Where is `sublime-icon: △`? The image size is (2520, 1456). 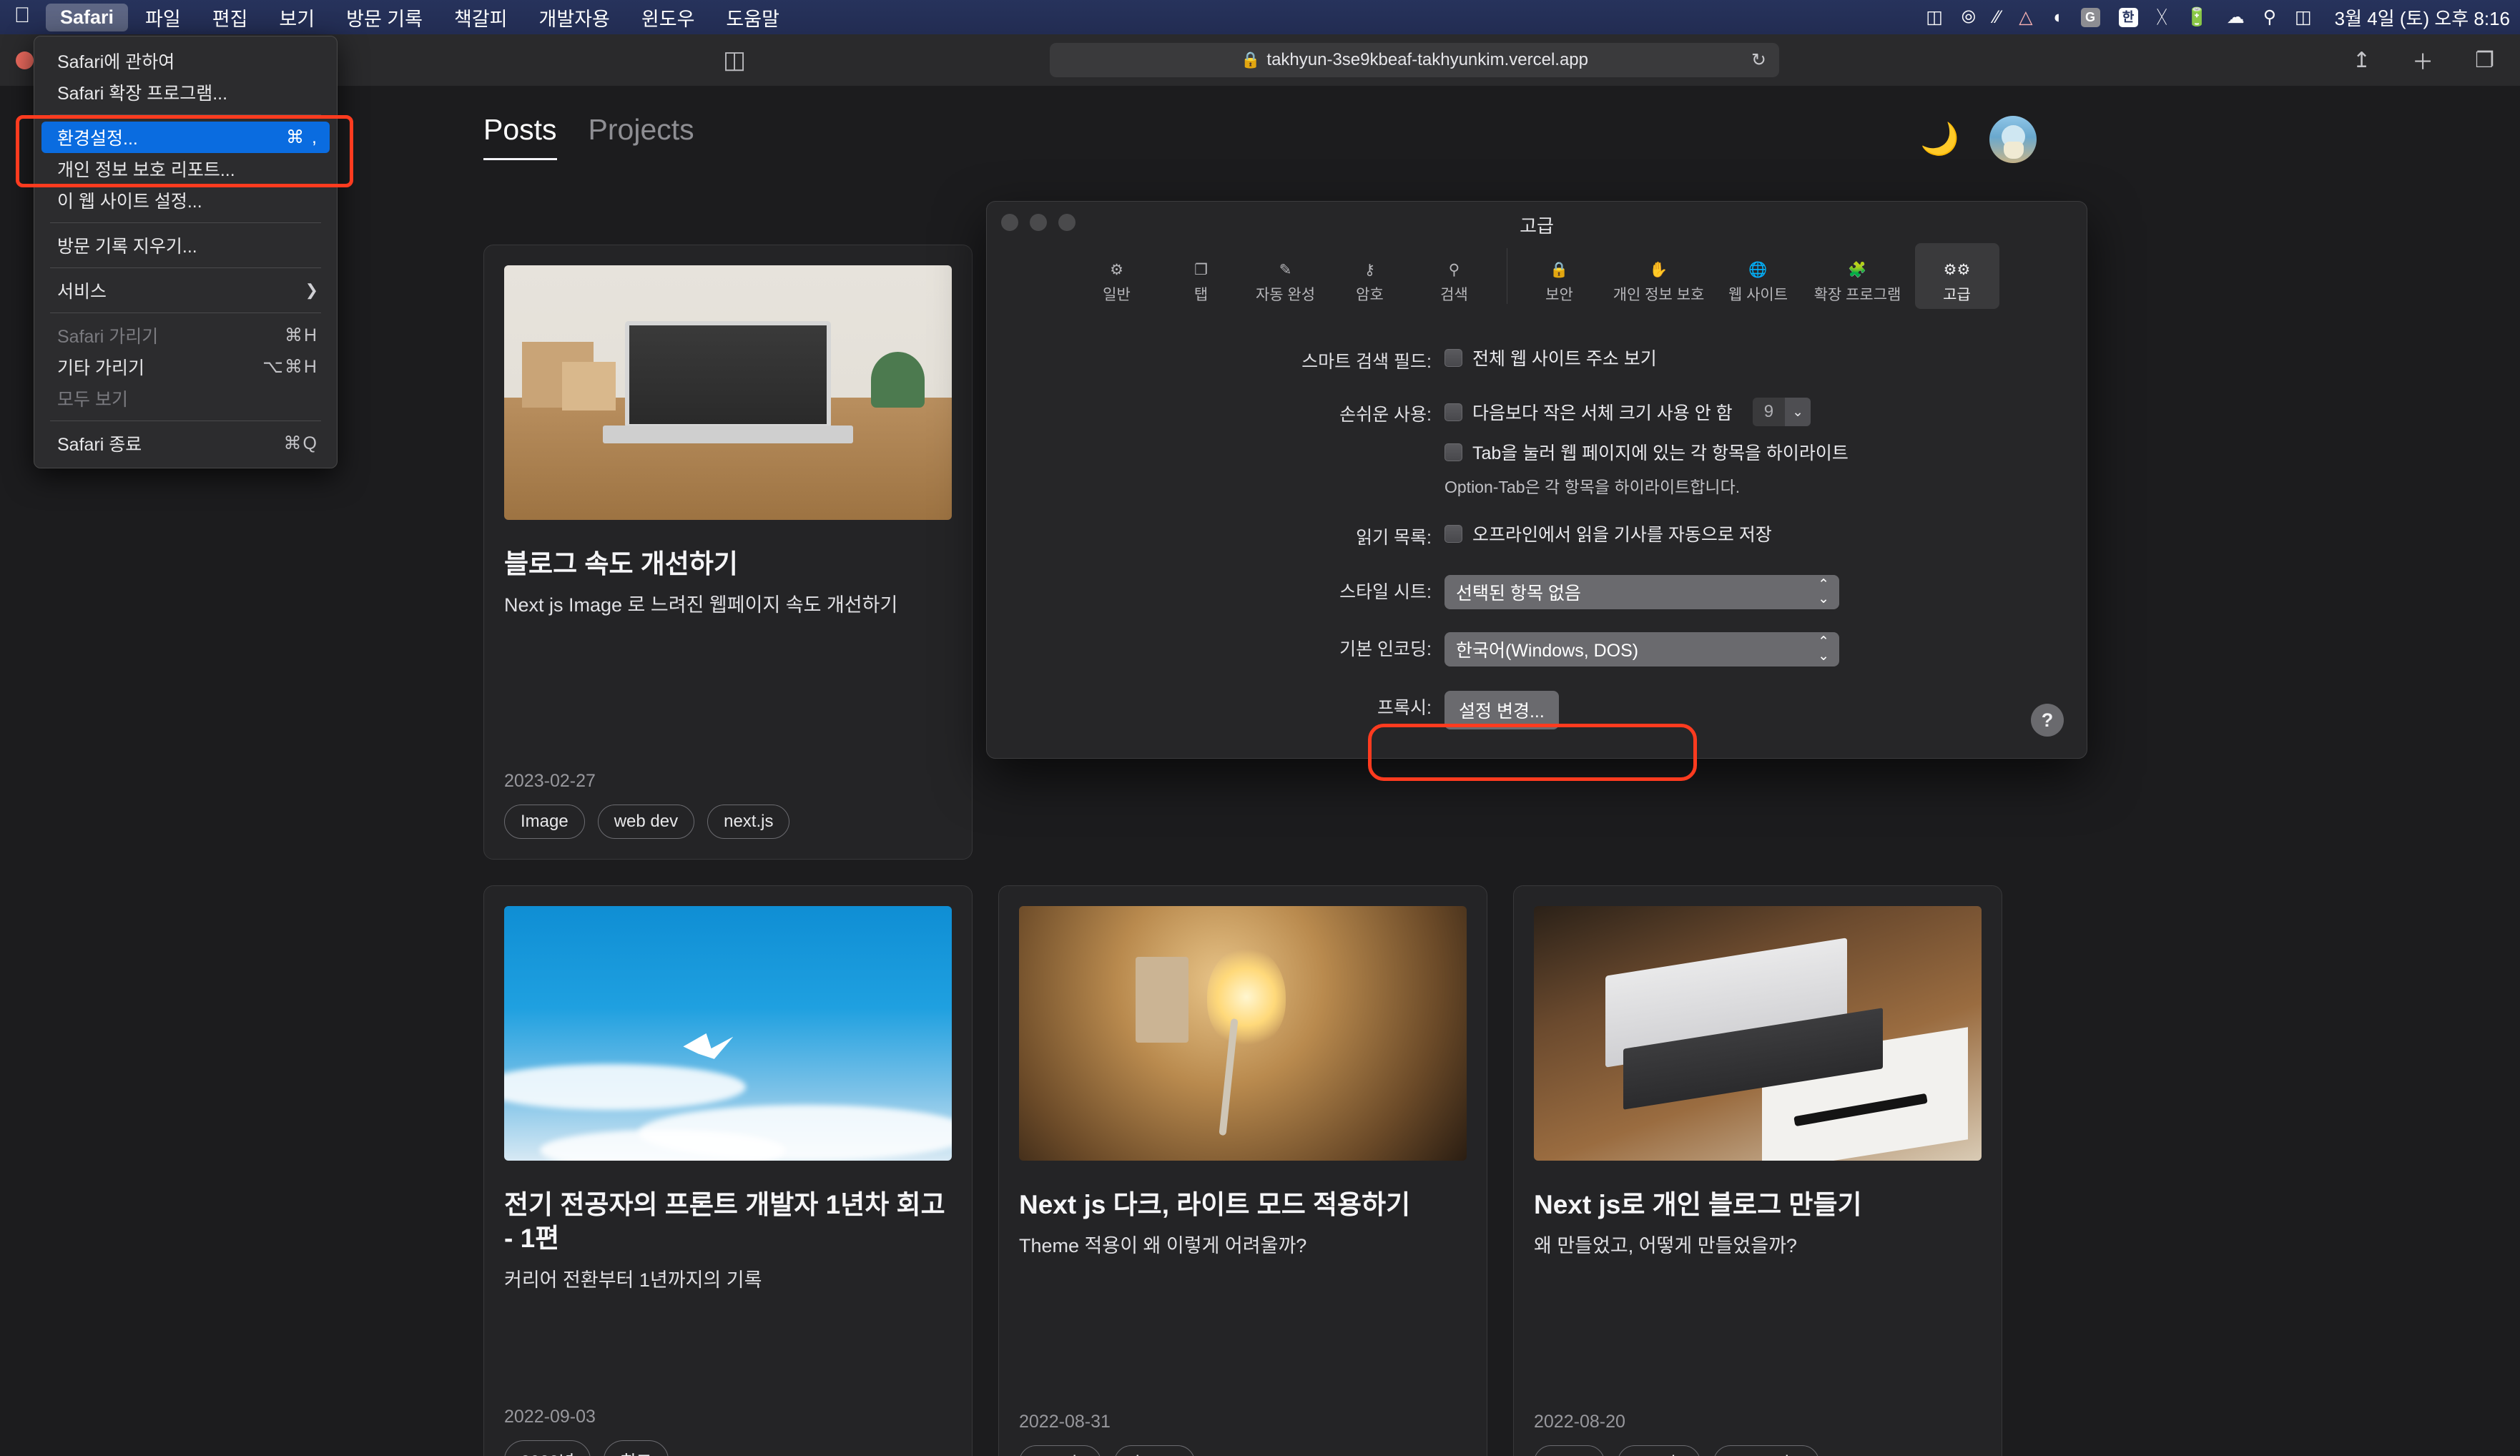 sublime-icon: △ is located at coordinates (2025, 17).